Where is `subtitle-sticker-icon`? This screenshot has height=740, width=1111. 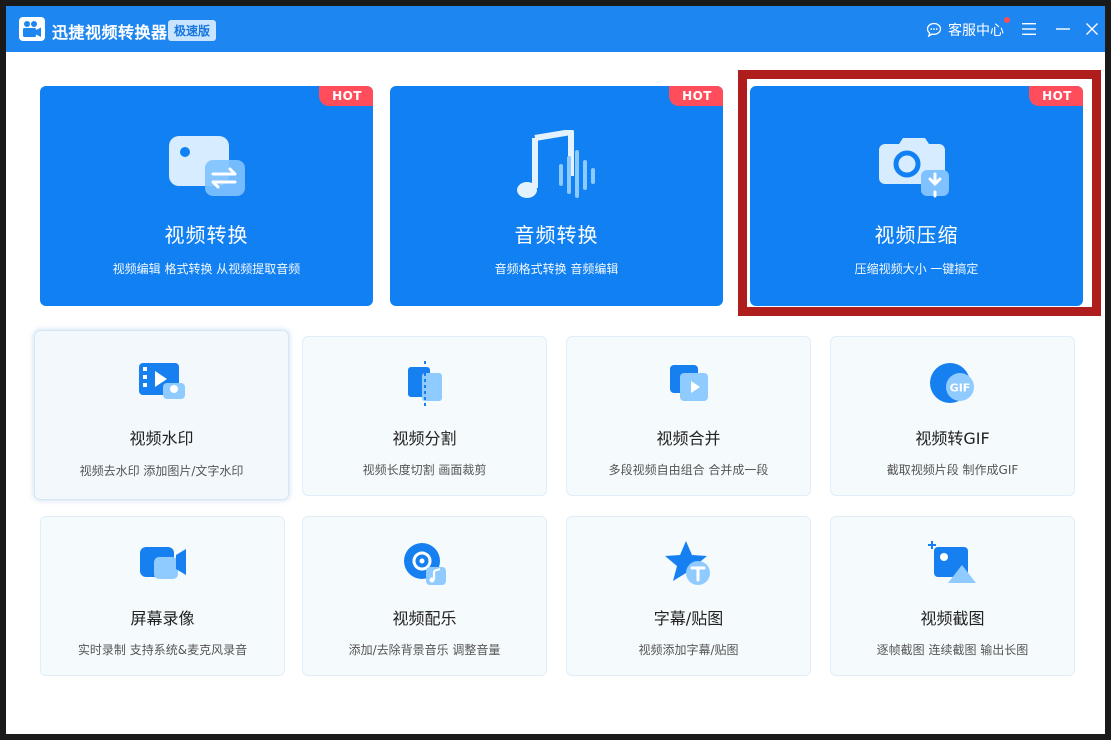
subtitle-sticker-icon is located at coordinates (689, 564).